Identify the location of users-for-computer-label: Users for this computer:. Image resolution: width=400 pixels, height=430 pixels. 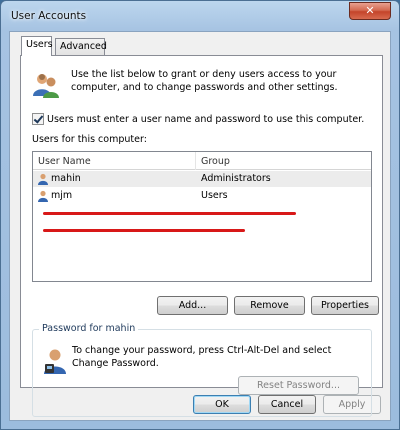
(89, 139).